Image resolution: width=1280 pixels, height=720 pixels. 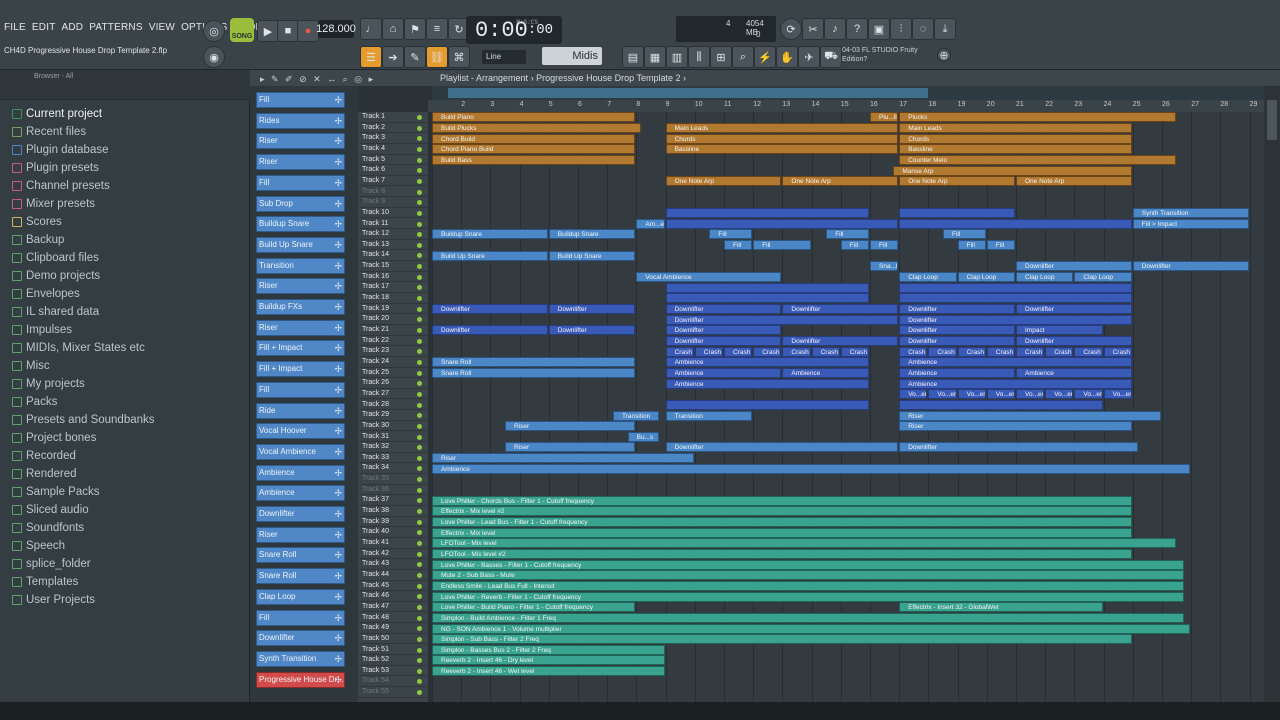 I want to click on track-header: Track 23, so click(x=393, y=351).